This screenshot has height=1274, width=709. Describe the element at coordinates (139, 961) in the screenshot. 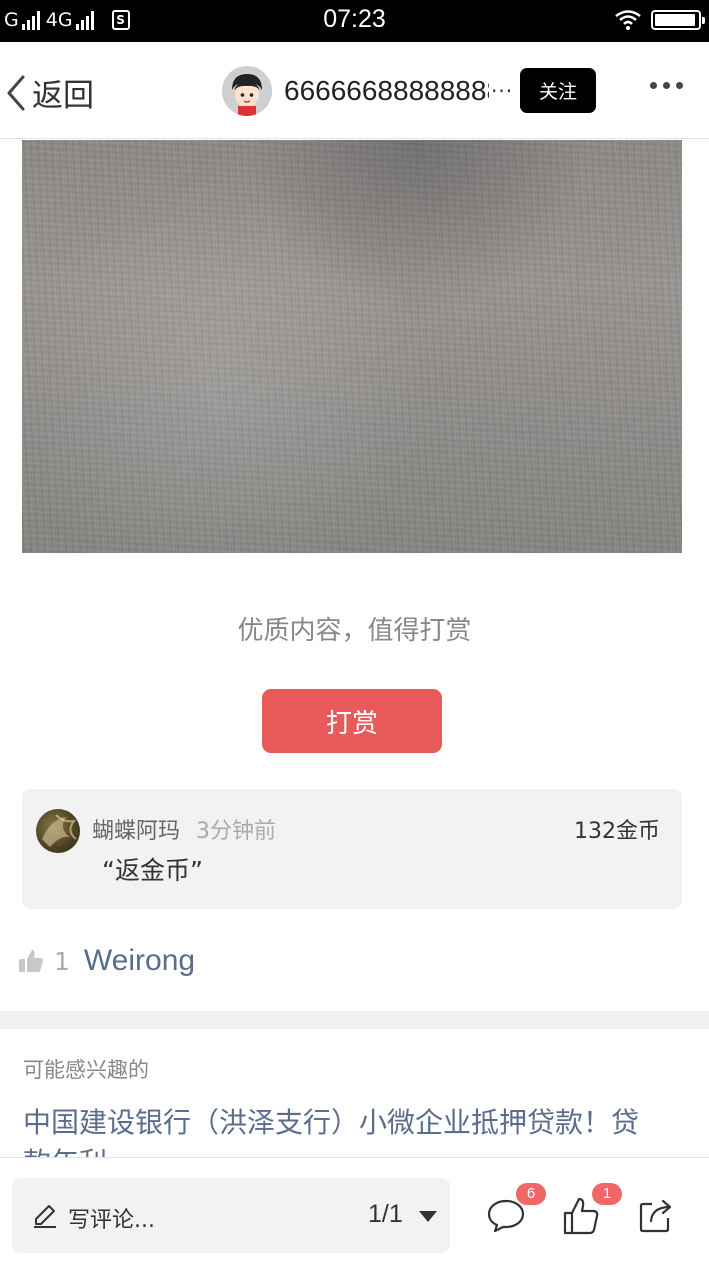

I see `liker-name: Weirong` at that location.